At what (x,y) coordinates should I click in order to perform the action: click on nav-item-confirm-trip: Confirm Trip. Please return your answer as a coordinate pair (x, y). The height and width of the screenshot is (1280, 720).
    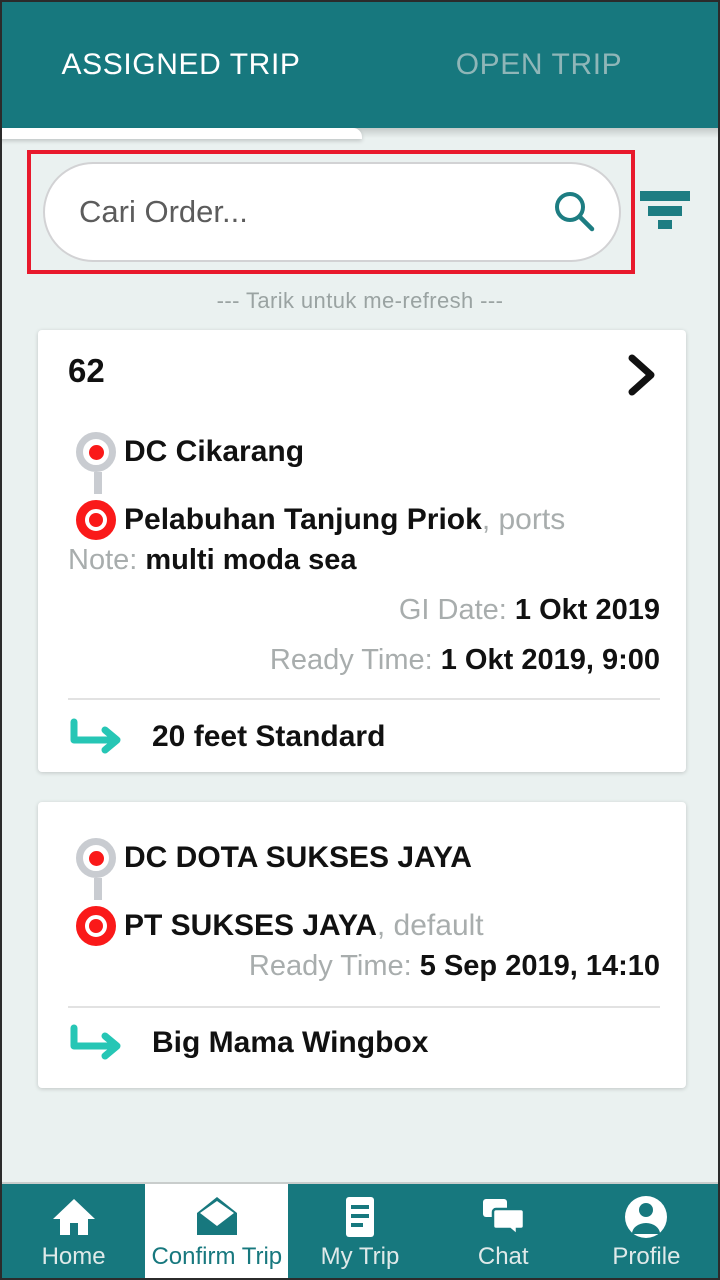
    Looking at the image, I should click on (217, 1231).